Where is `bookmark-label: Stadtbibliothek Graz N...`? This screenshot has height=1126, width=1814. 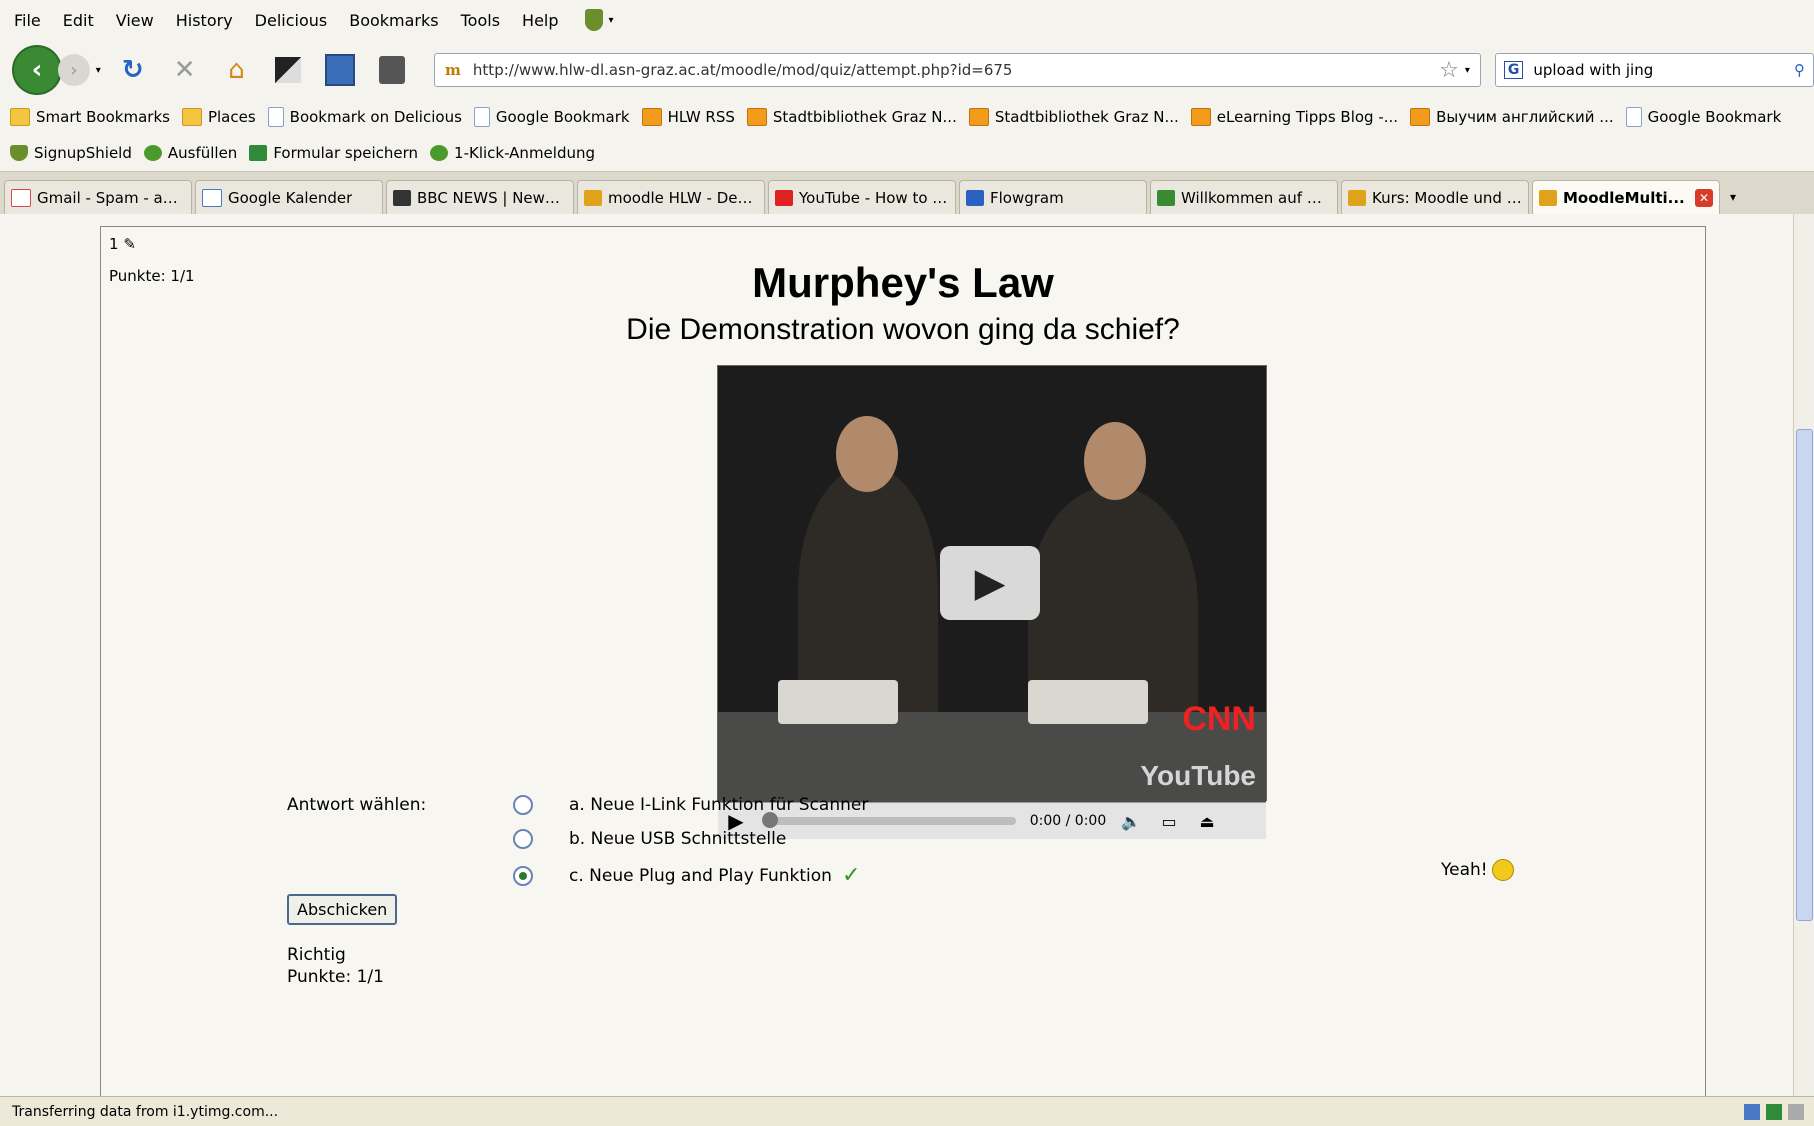 bookmark-label: Stadtbibliothek Graz N... is located at coordinates (1086, 117).